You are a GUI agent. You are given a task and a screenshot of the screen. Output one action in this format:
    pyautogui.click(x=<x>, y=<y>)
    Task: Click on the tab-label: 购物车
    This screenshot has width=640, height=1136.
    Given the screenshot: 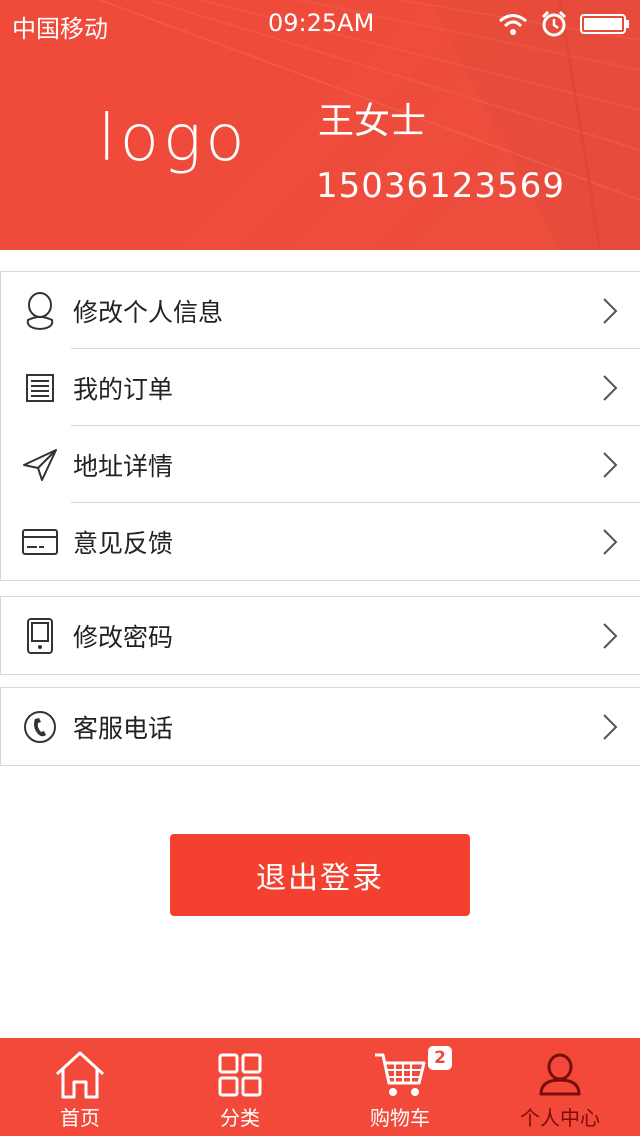 What is the action you would take?
    pyautogui.click(x=400, y=1118)
    